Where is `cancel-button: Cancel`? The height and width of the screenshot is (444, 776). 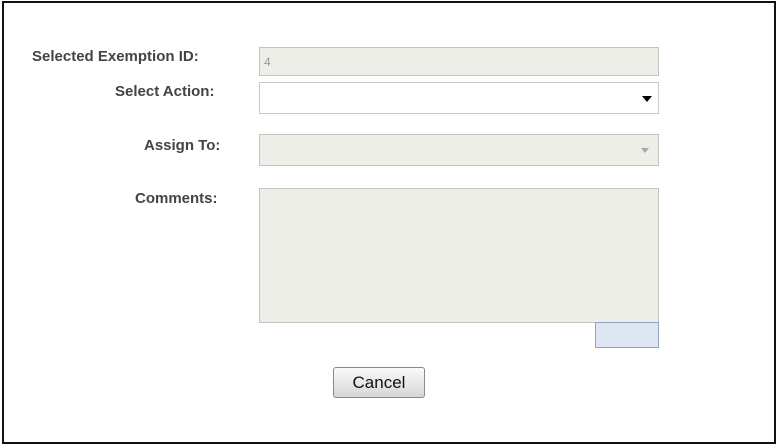 cancel-button: Cancel is located at coordinates (379, 382).